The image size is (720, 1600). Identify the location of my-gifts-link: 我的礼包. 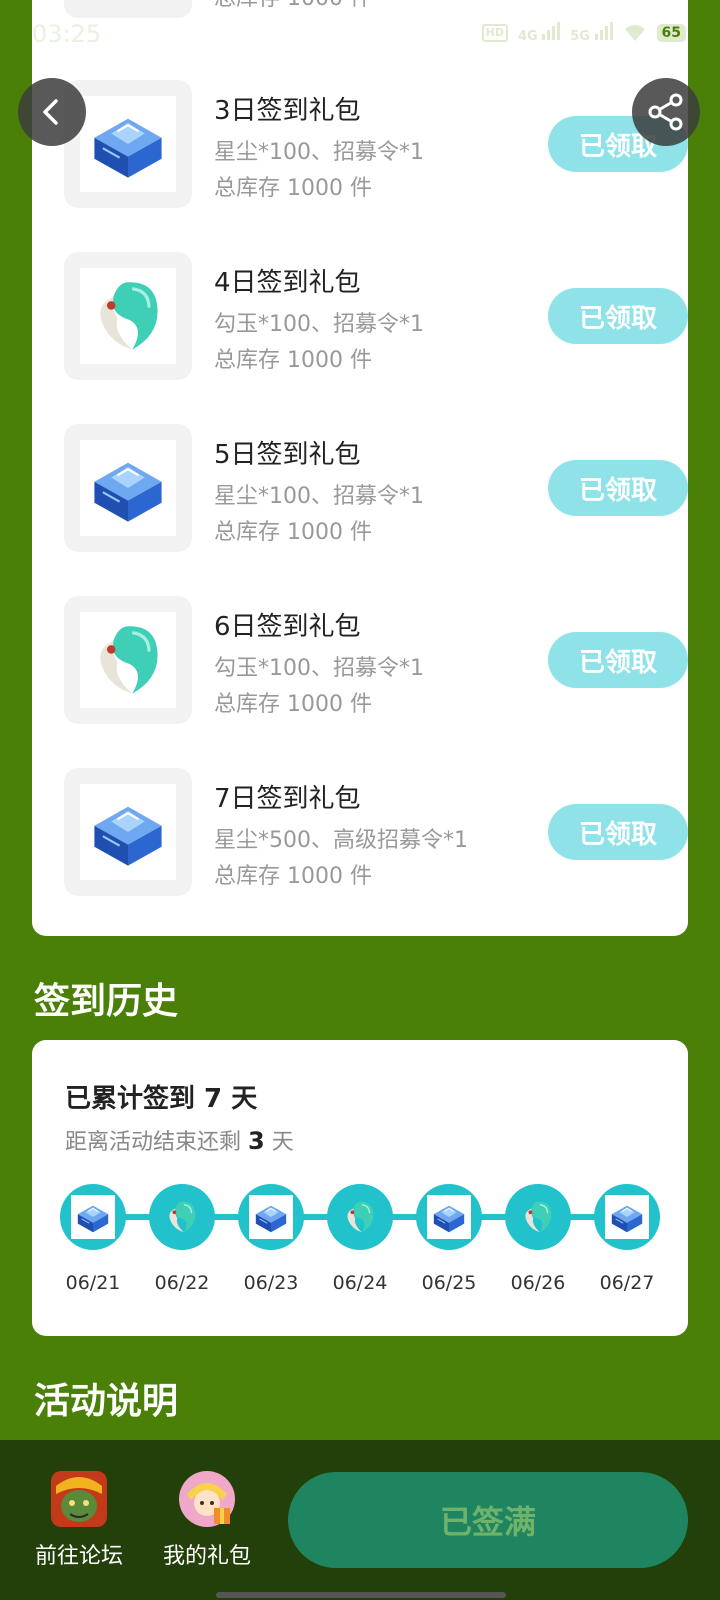
(207, 1520).